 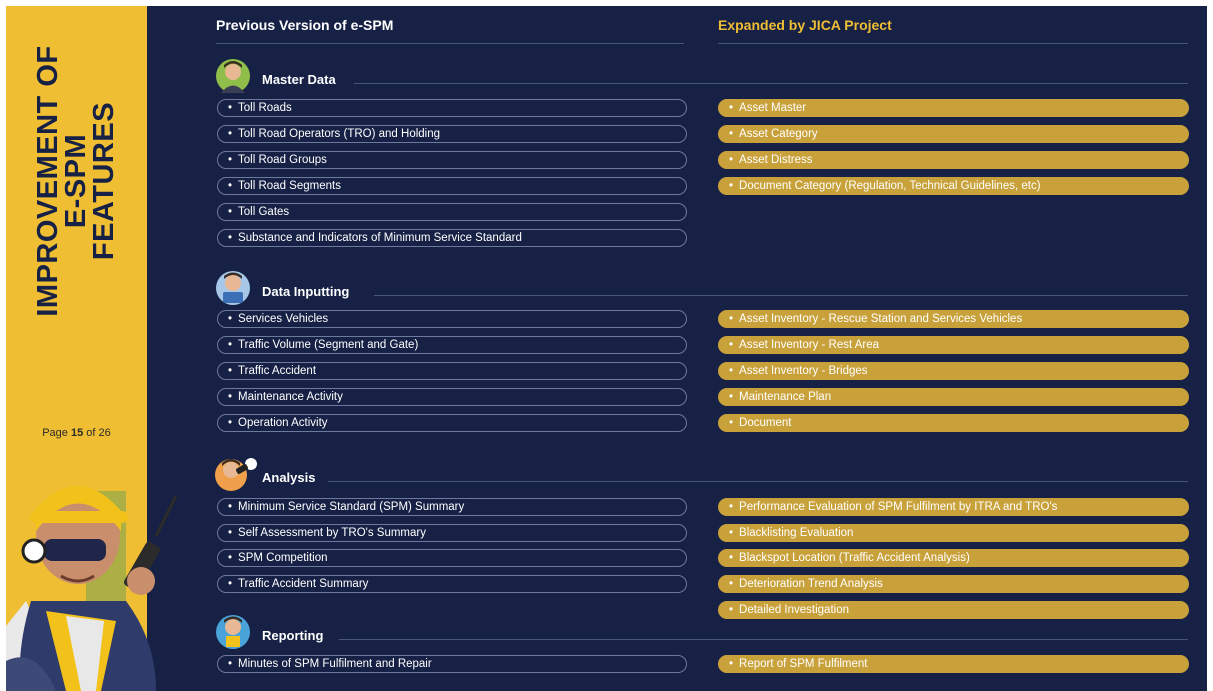 I want to click on previous-feature-item: • Toll Road Groups, so click(x=452, y=160).